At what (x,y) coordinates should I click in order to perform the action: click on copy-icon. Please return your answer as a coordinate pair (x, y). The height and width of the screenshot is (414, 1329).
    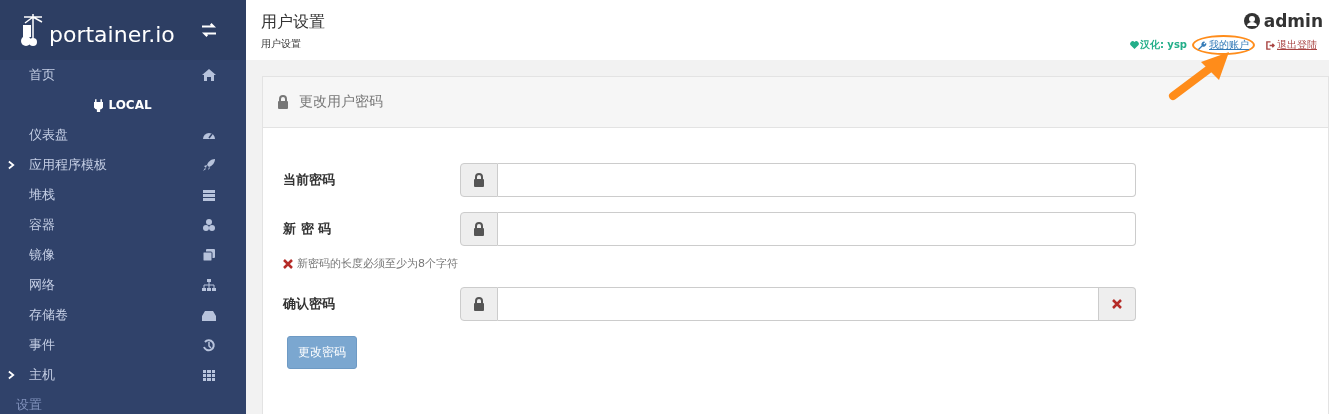
    Looking at the image, I should click on (209, 255).